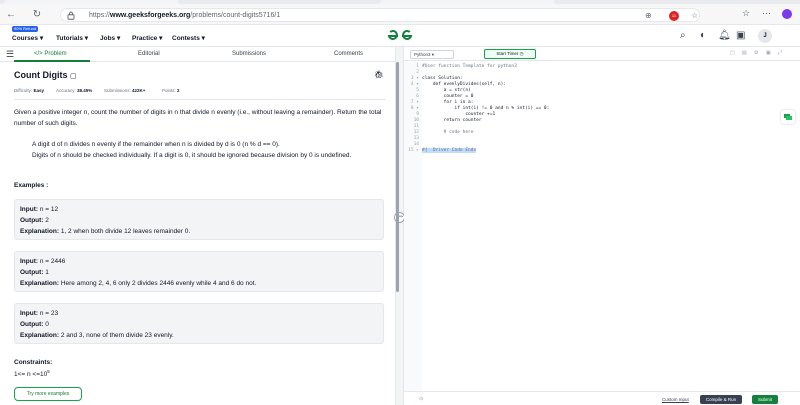 Image resolution: width=800 pixels, height=405 pixels. Describe the element at coordinates (110, 38) in the screenshot. I see `nav-jobs: Jobs ▾` at that location.